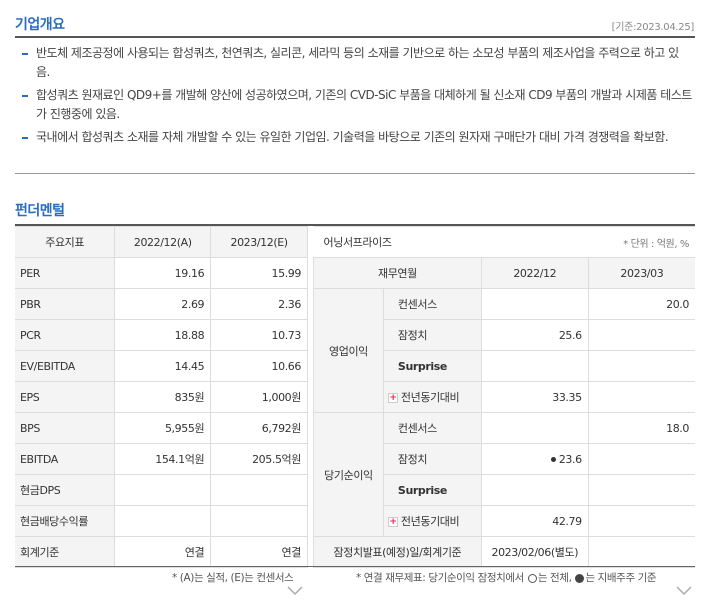 This screenshot has width=706, height=605. Describe the element at coordinates (259, 304) in the screenshot. I see `cell-2023: 2.36` at that location.